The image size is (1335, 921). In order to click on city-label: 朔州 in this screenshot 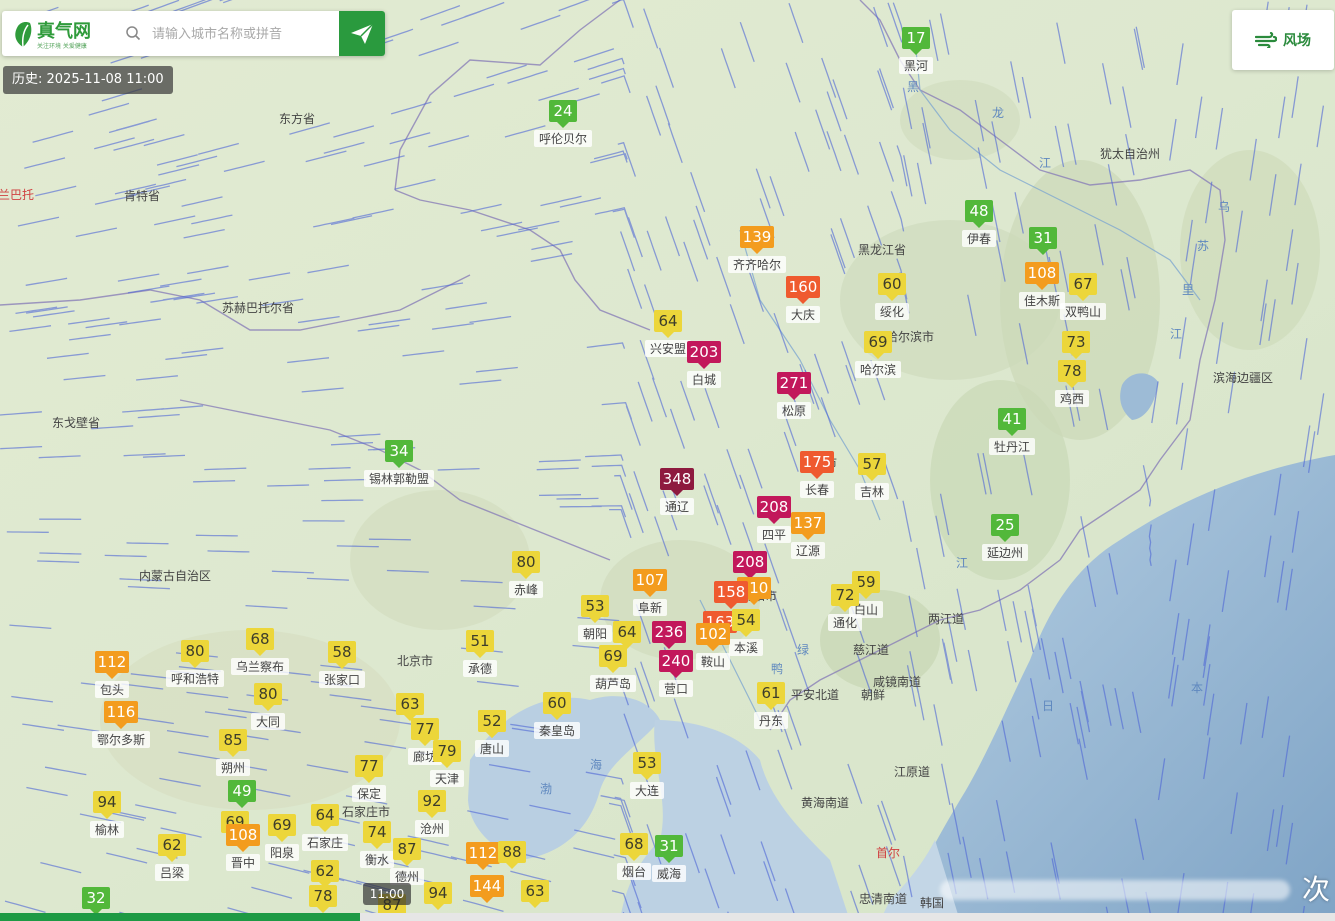, I will do `click(233, 767)`.